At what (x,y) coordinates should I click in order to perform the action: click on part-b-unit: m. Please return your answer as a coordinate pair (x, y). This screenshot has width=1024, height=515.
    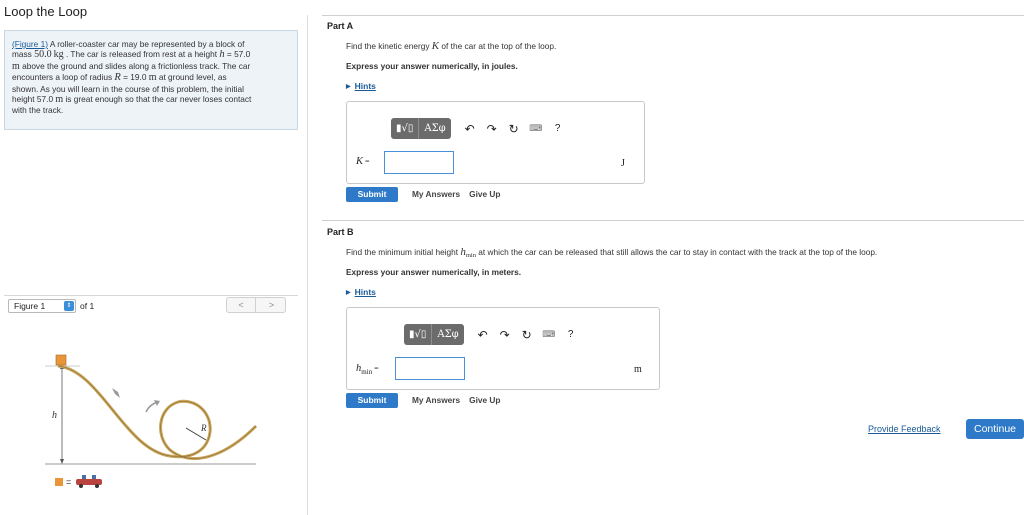
    Looking at the image, I should click on (638, 369).